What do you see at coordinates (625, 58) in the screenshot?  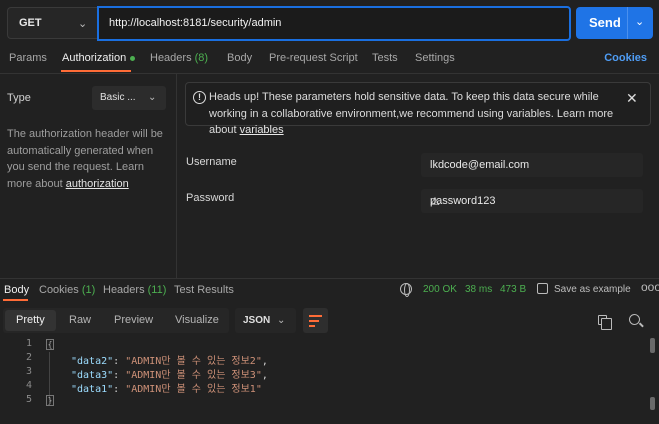 I see `cookies-link: Cookies` at bounding box center [625, 58].